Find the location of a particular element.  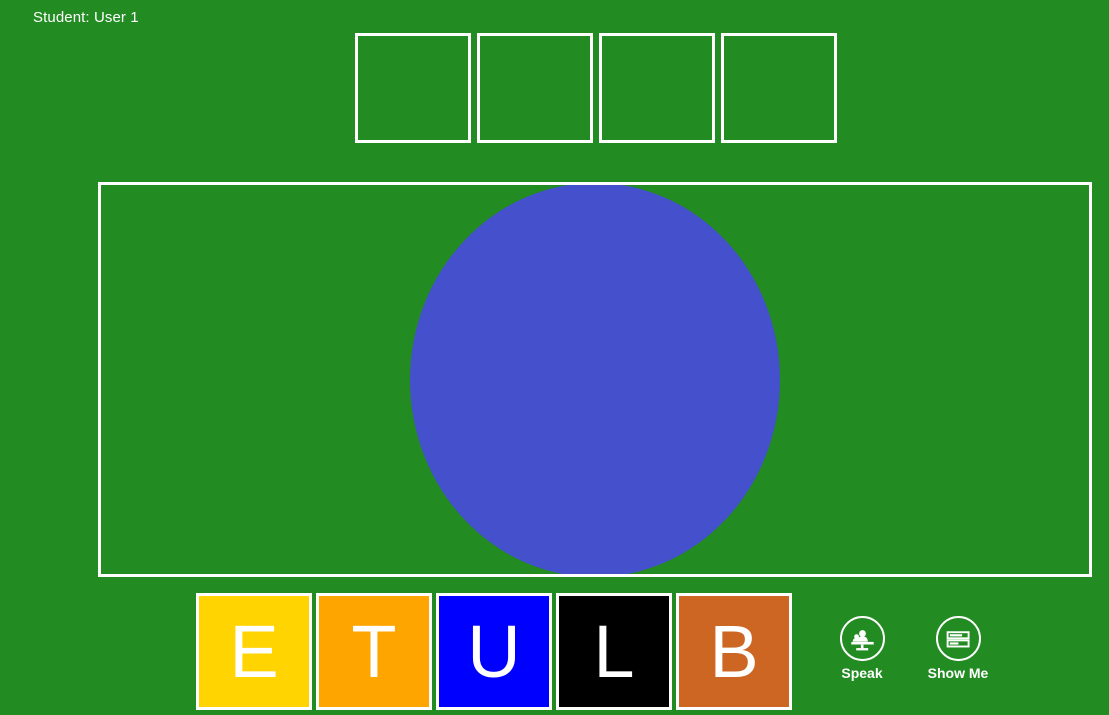

answer-slot-row is located at coordinates (596, 88).